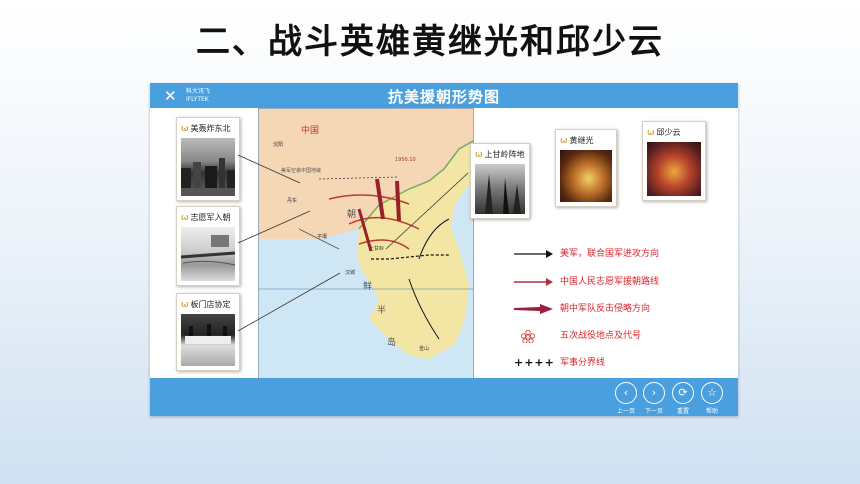 The height and width of the screenshot is (484, 860). Describe the element at coordinates (712, 393) in the screenshot. I see `help-icon: ☆` at that location.